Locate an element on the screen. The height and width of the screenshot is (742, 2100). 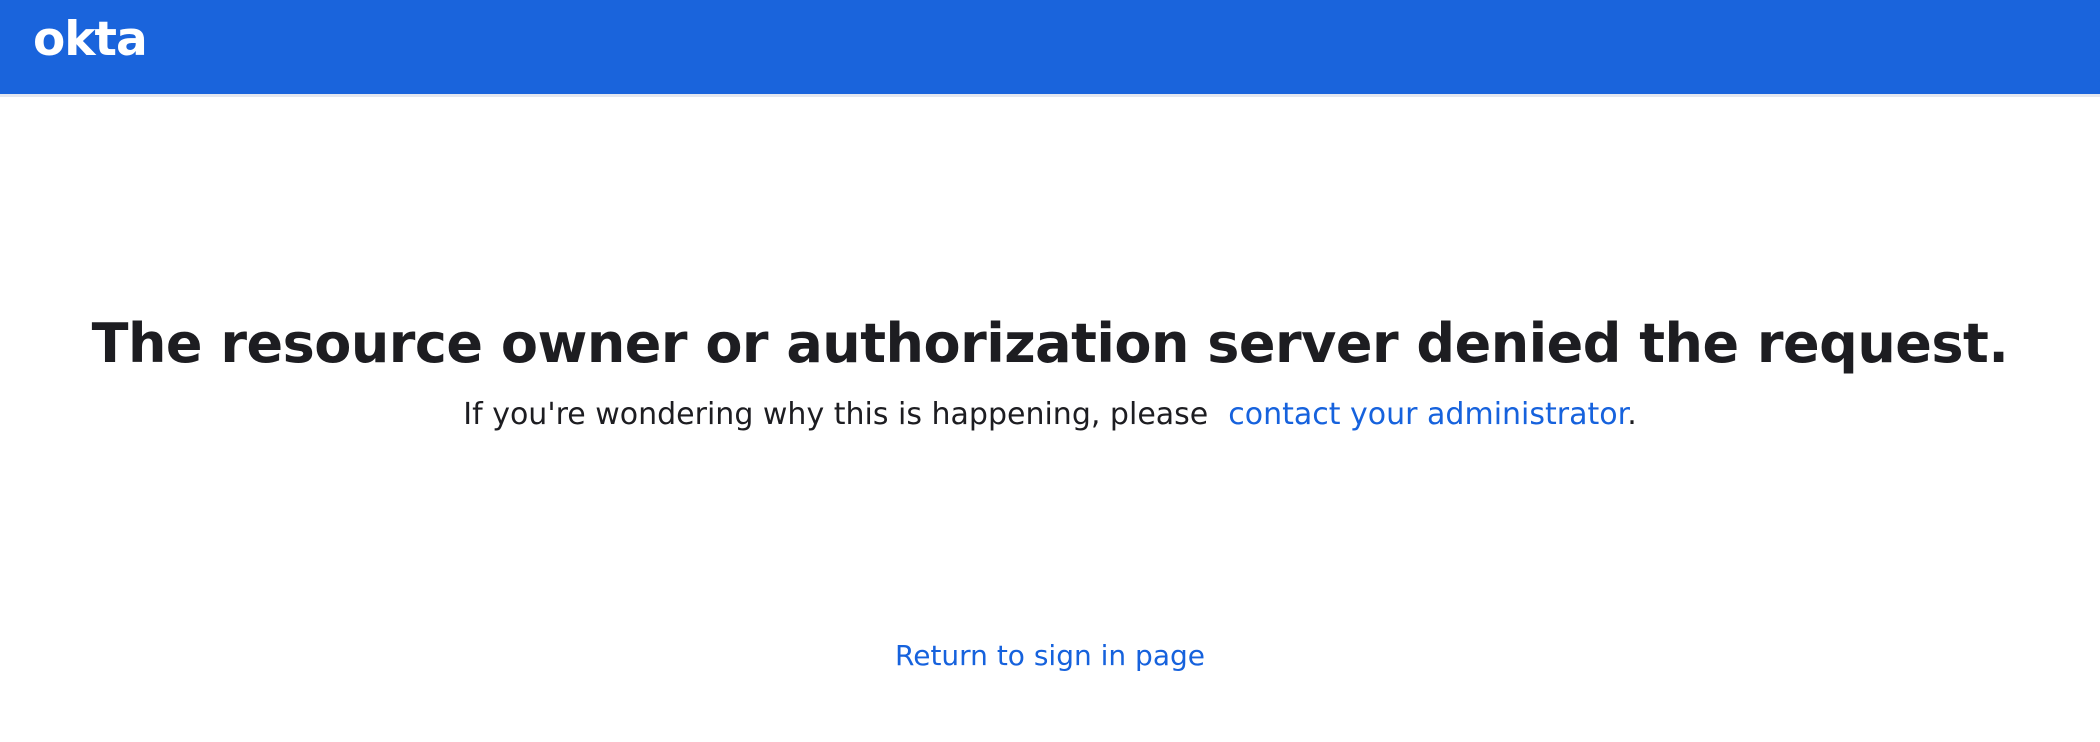
top-header-bar: okta is located at coordinates (1050, 48).